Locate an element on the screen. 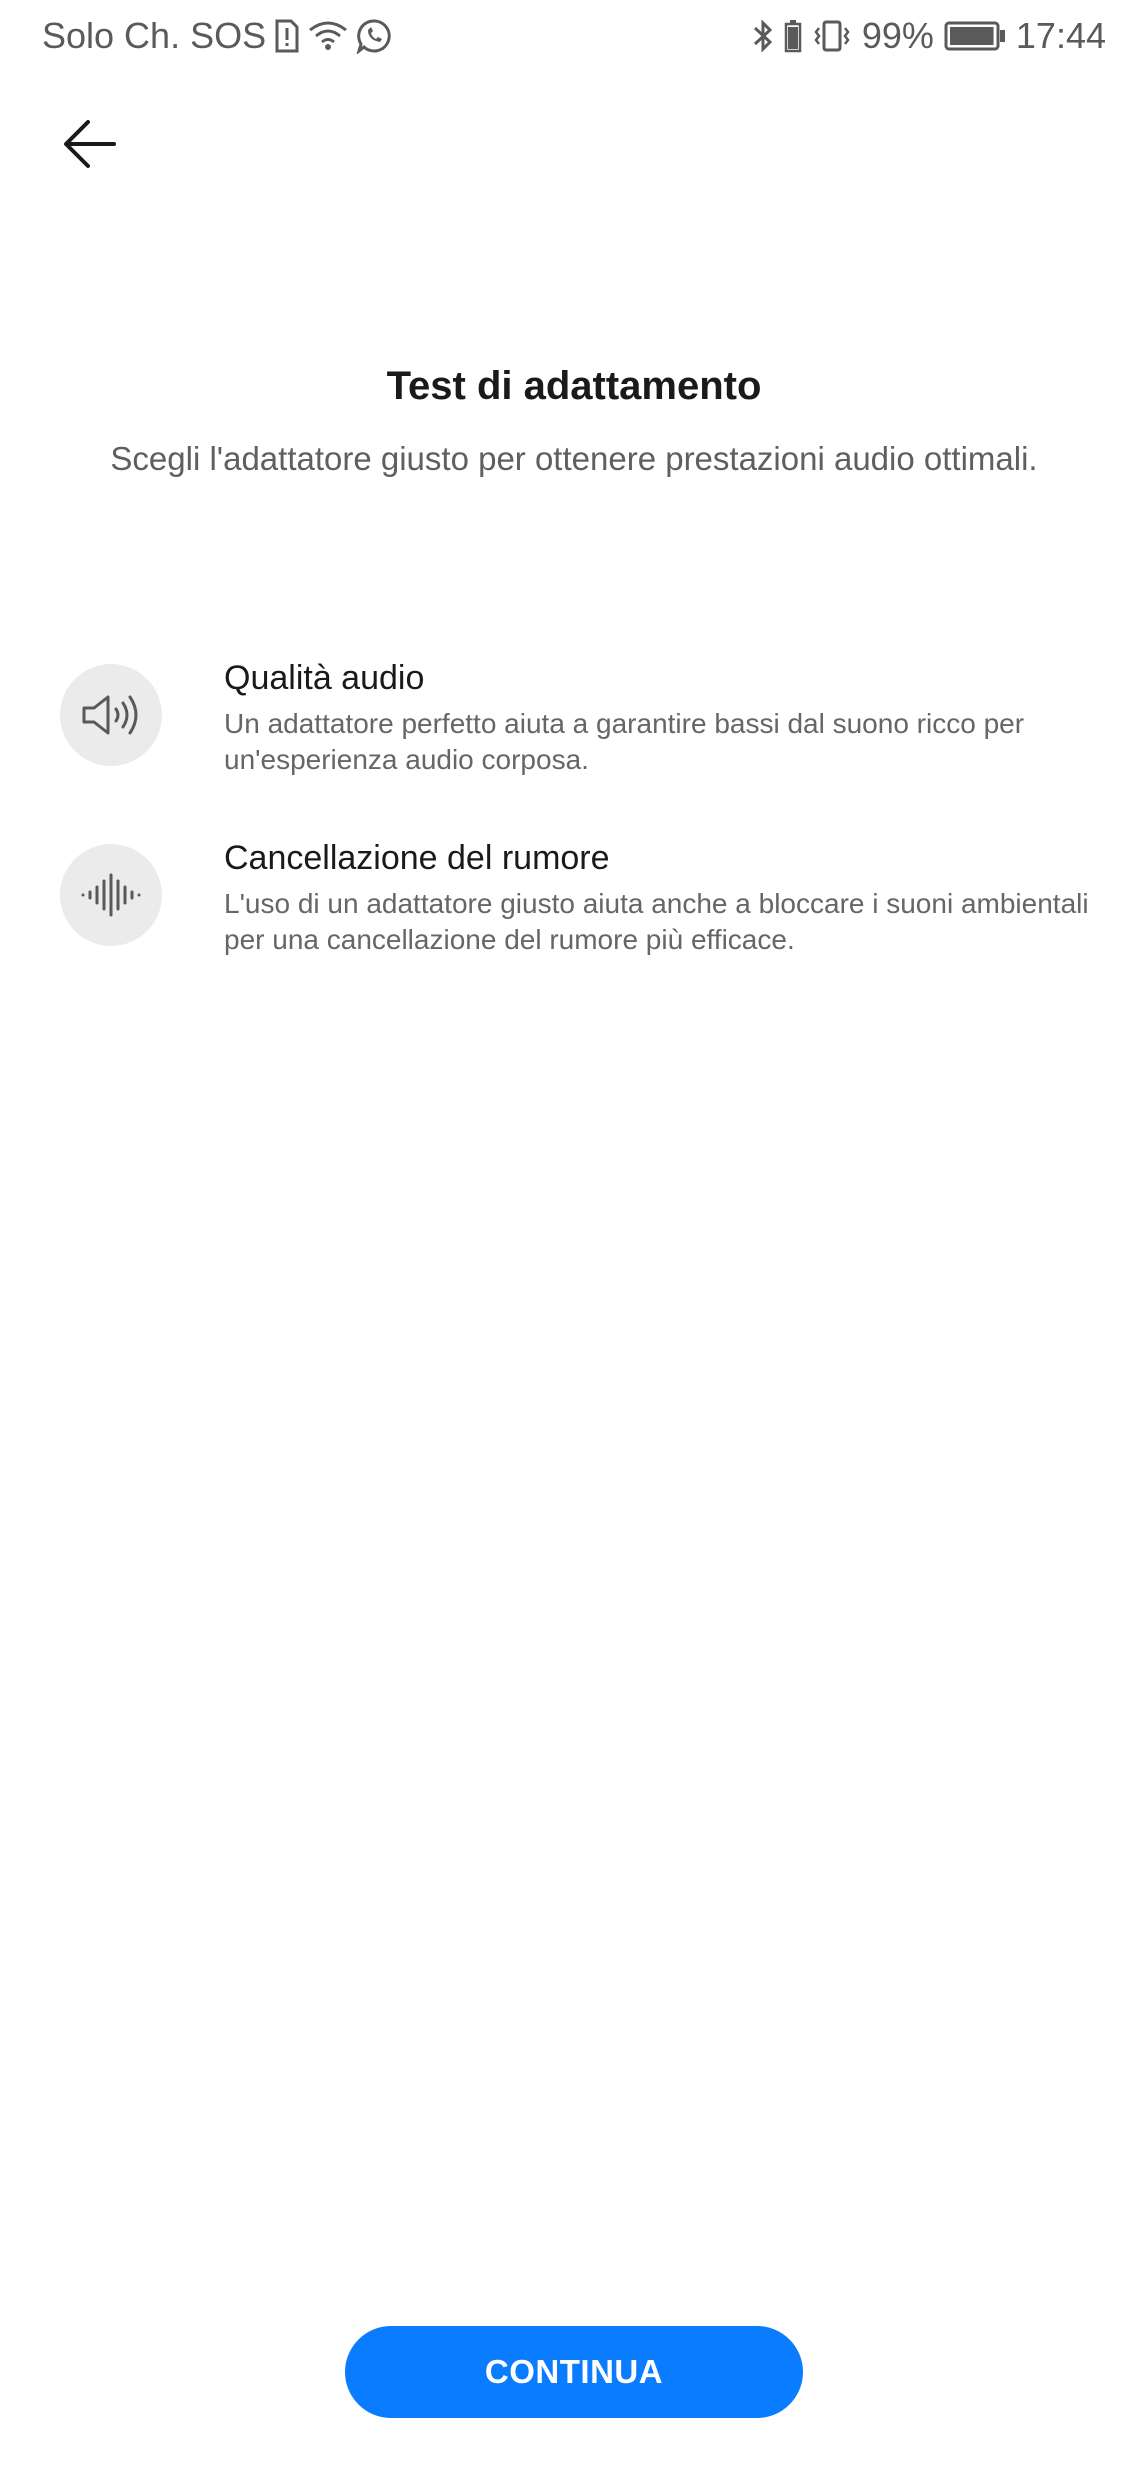 This screenshot has height=2480, width=1148. arrow-left-icon is located at coordinates (90, 144).